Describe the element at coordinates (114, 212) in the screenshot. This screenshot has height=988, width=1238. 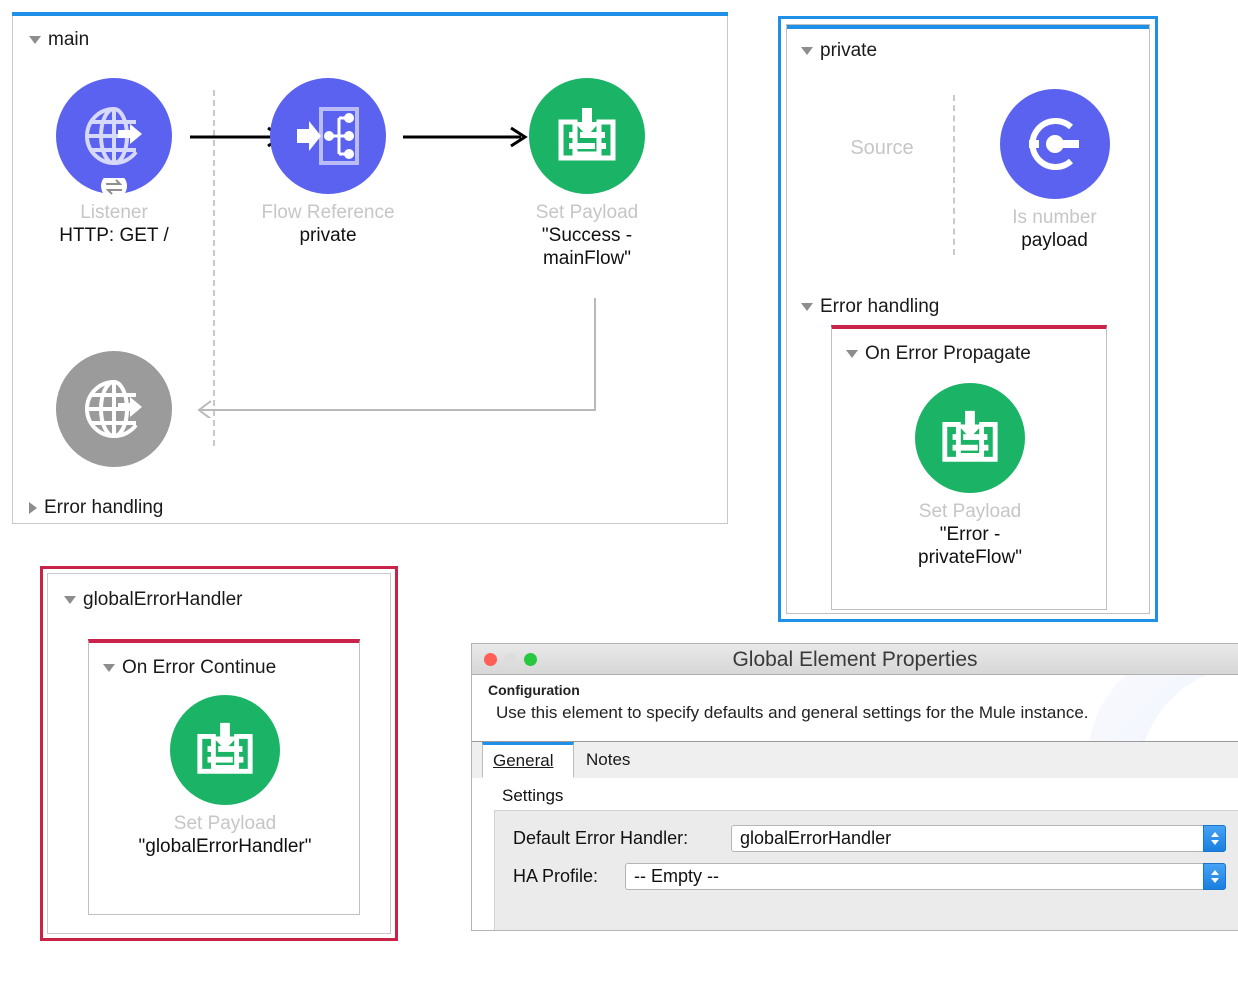
I see `node-type: Listener` at that location.